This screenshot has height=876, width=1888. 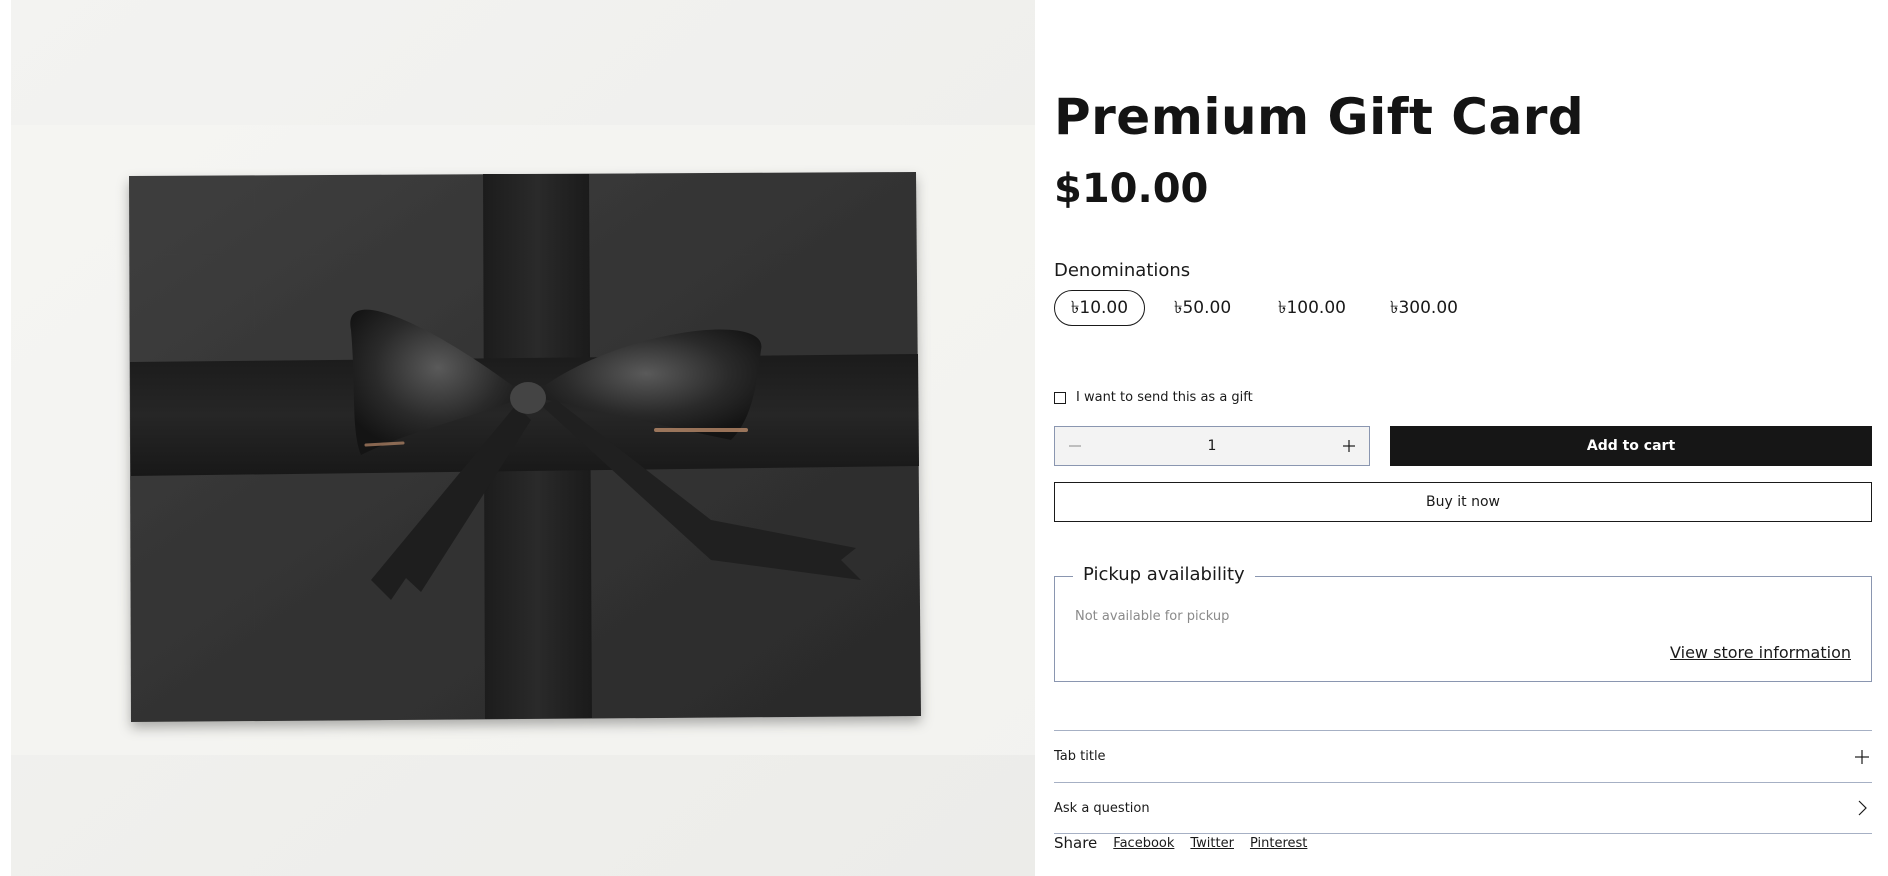 I want to click on share-facebook-link: Facebook, so click(x=1143, y=843).